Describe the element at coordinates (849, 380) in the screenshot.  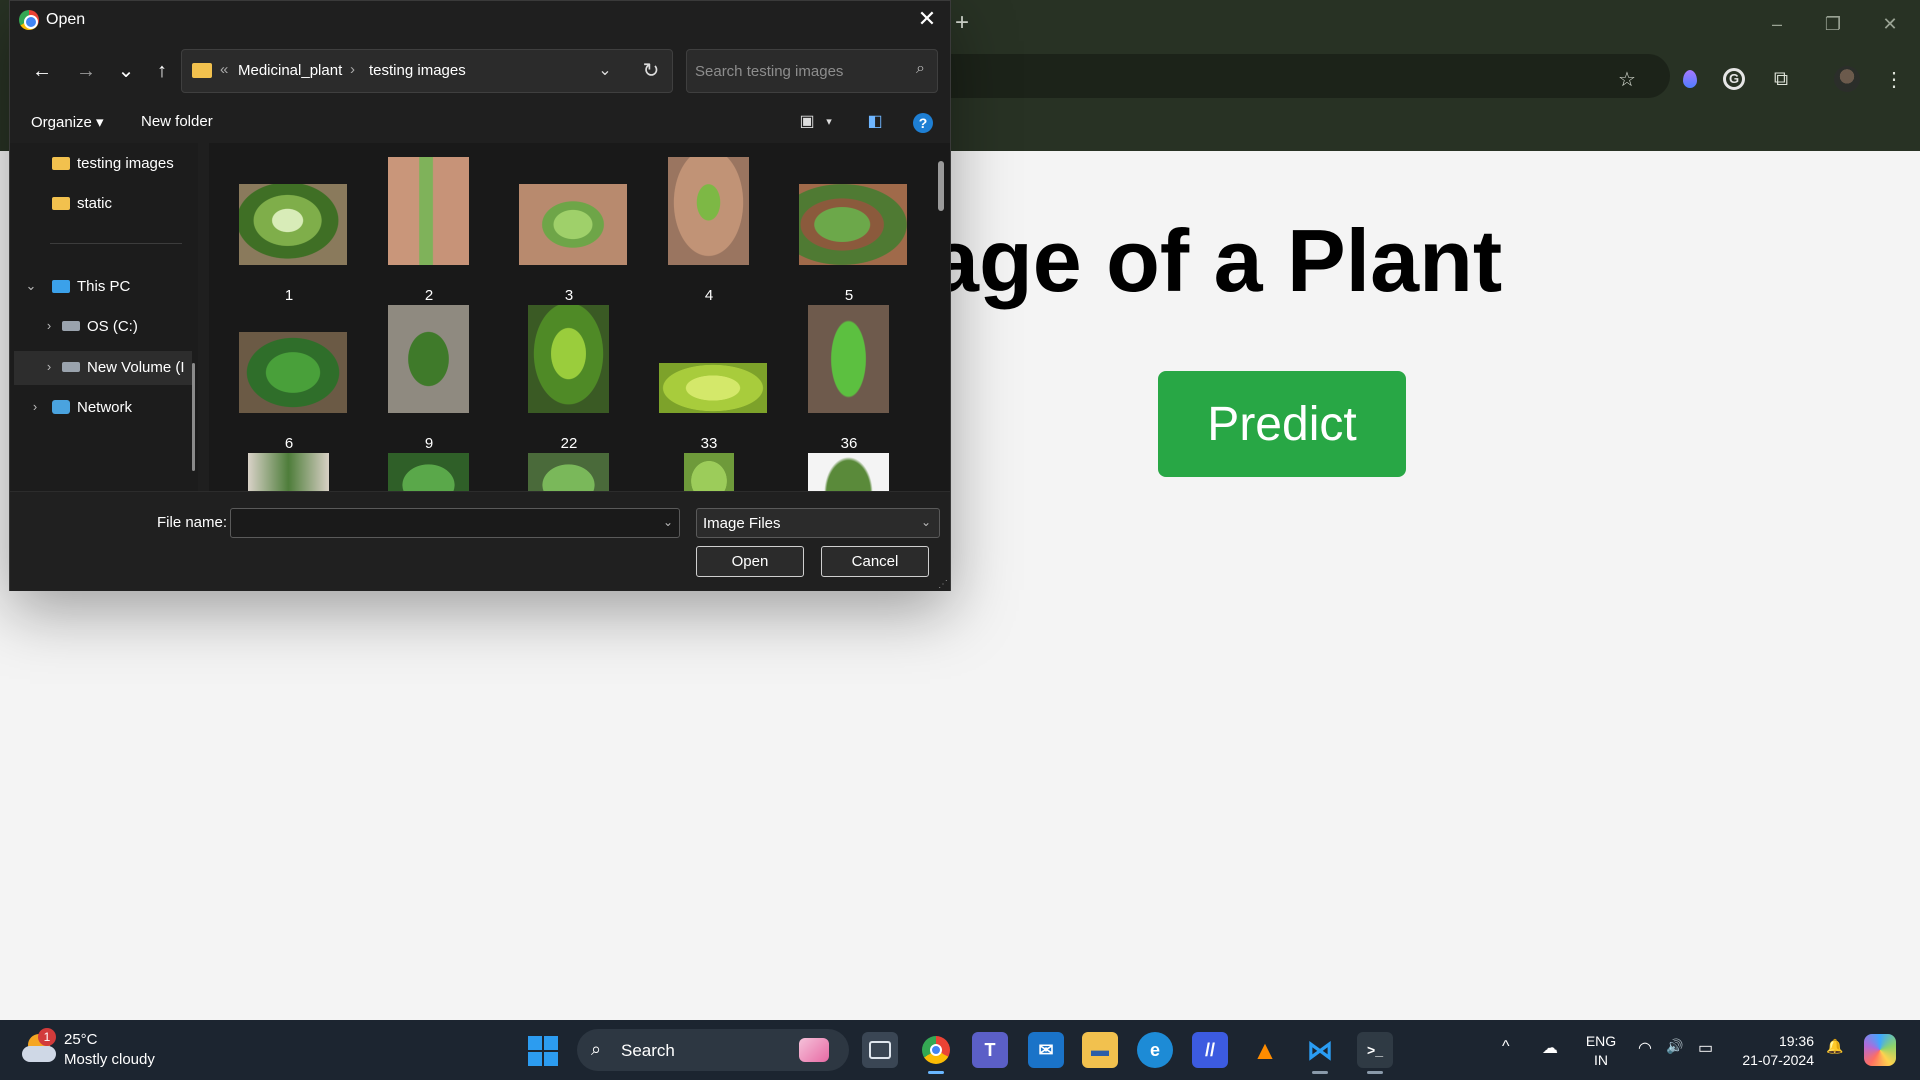
I see `file-item: 36` at that location.